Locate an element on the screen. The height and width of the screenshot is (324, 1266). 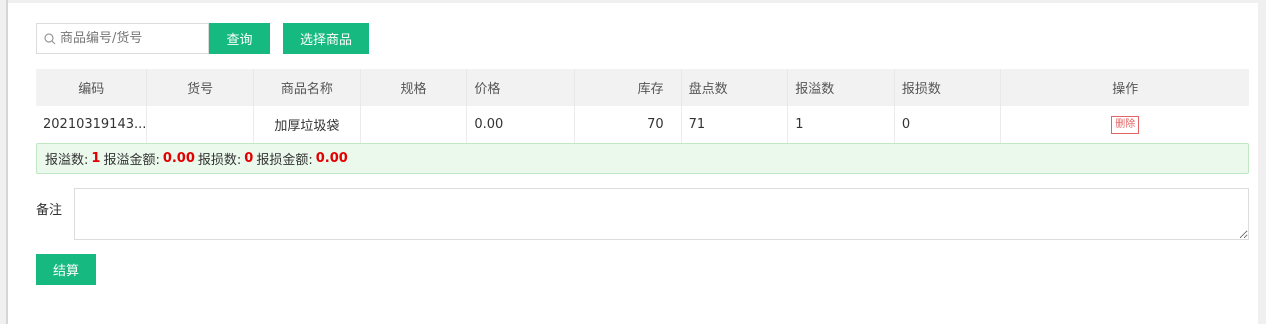
col-header-action: 操作 is located at coordinates (1124, 87).